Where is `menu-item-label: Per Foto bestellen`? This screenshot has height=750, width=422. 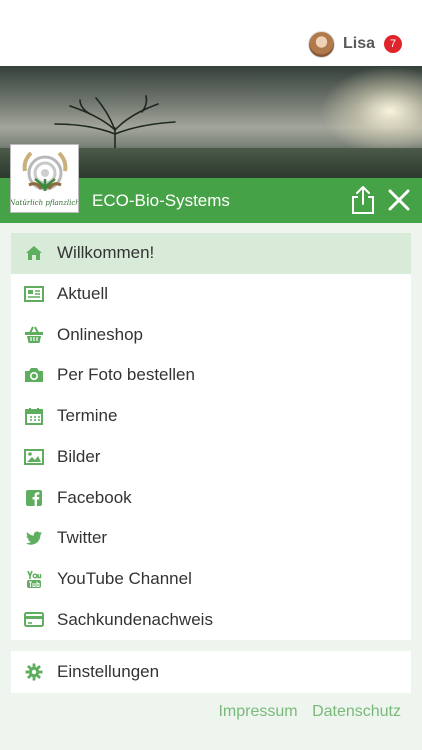
menu-item-label: Per Foto bestellen is located at coordinates (126, 375).